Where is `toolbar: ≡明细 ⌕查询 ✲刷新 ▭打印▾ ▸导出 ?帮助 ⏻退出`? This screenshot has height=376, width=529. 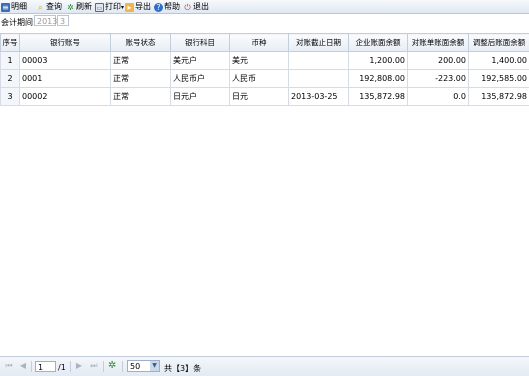
toolbar: ≡明细 ⌕查询 ✲刷新 ▭打印▾ ▸导出 ?帮助 ⏻退出 is located at coordinates (264, 7).